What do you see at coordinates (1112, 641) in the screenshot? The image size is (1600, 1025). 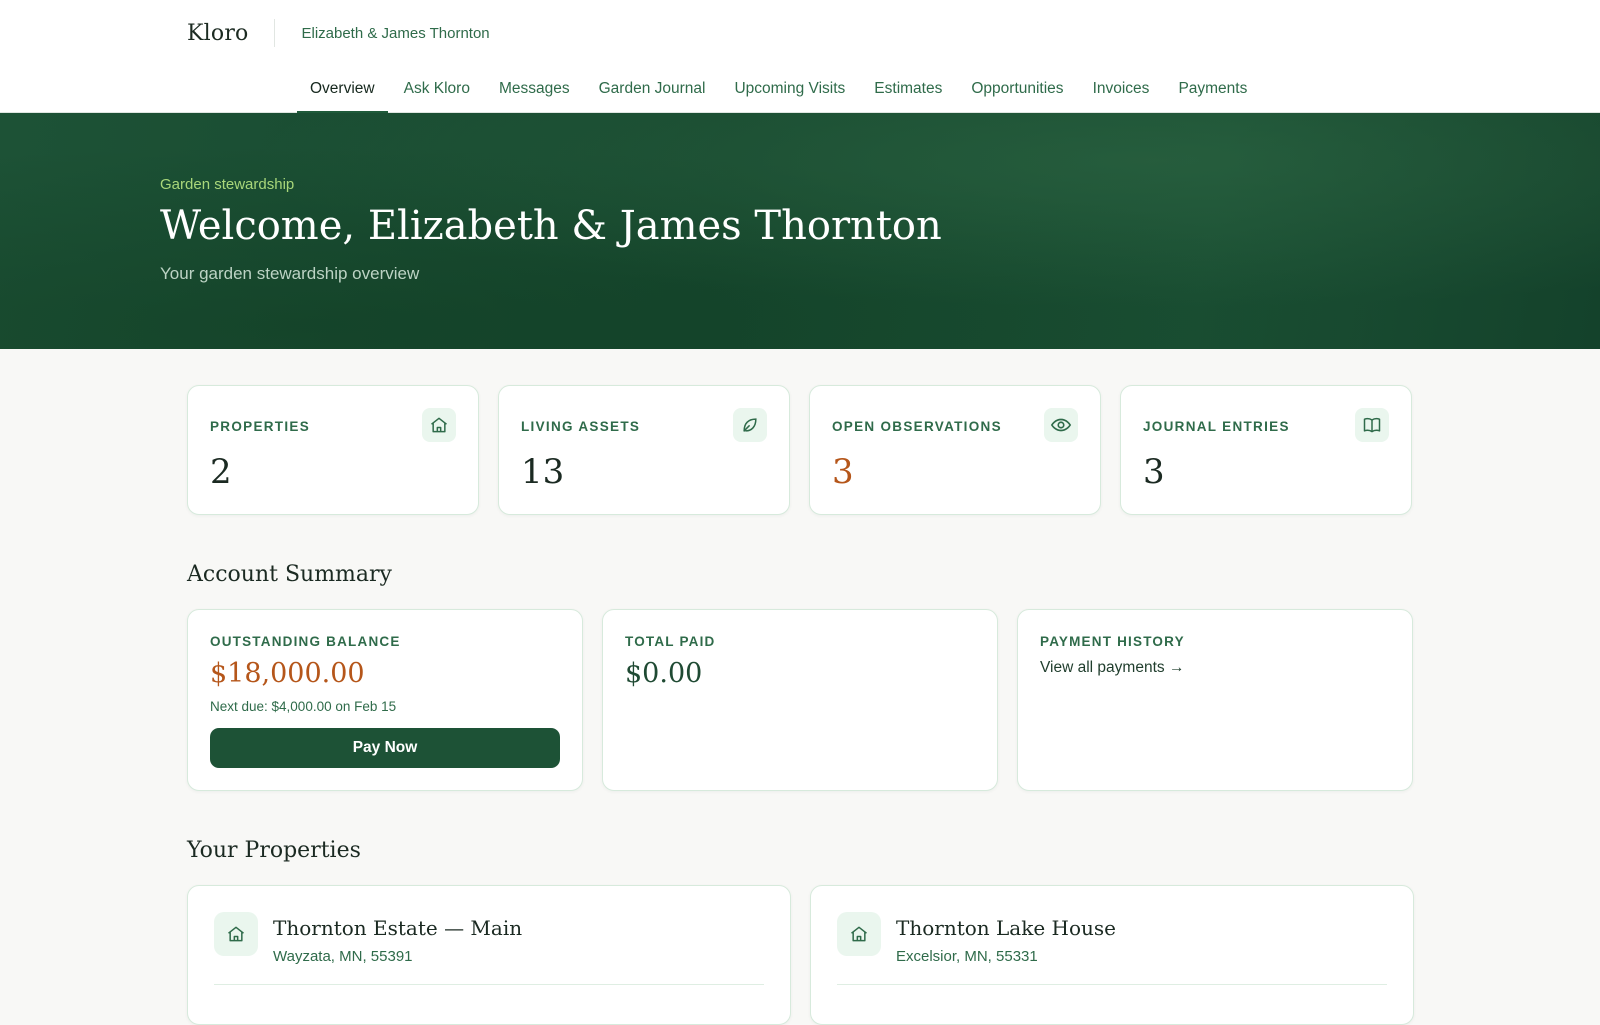 I see `payment-history-label: PAYMENT HISTORY` at bounding box center [1112, 641].